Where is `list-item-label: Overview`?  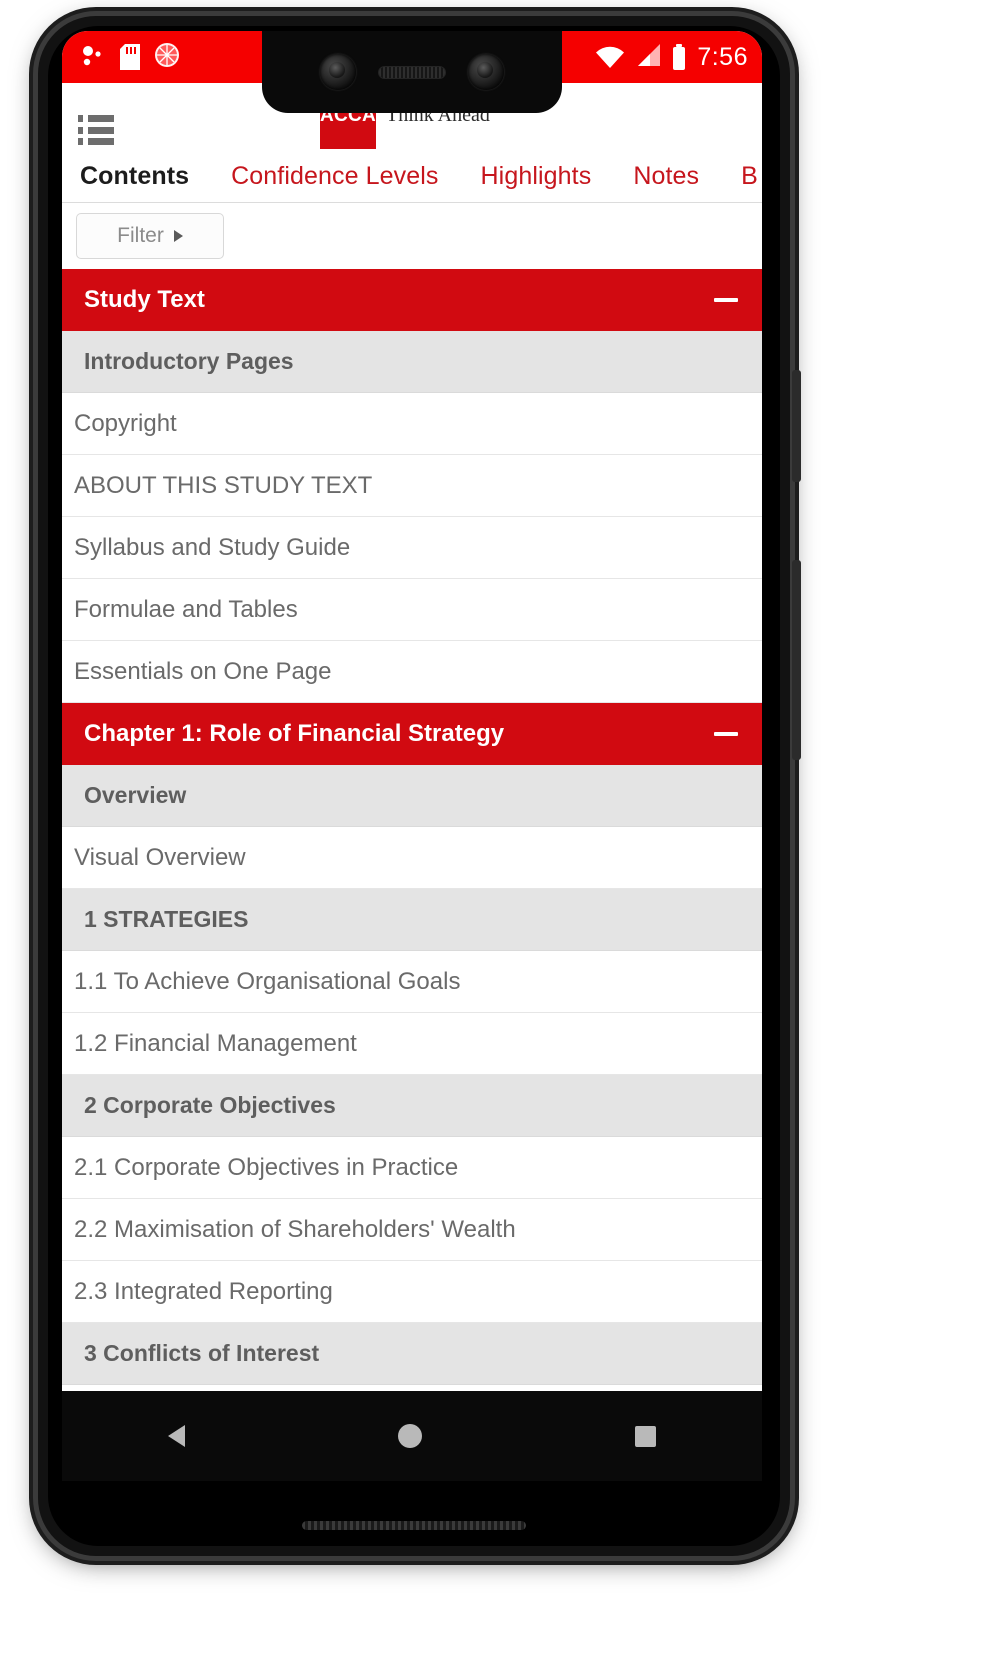 list-item-label: Overview is located at coordinates (135, 795).